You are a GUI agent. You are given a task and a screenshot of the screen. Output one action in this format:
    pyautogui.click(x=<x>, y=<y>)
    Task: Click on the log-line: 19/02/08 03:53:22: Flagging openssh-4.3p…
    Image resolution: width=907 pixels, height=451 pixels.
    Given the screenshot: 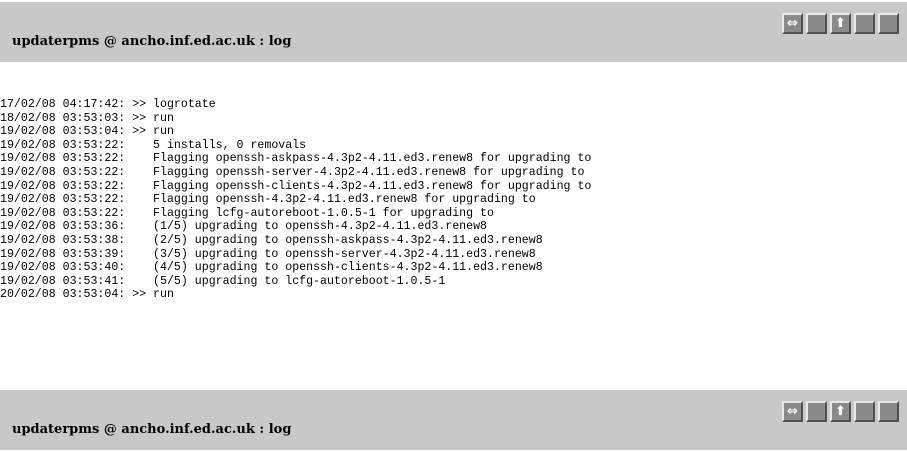 What is the action you would take?
    pyautogui.click(x=268, y=200)
    